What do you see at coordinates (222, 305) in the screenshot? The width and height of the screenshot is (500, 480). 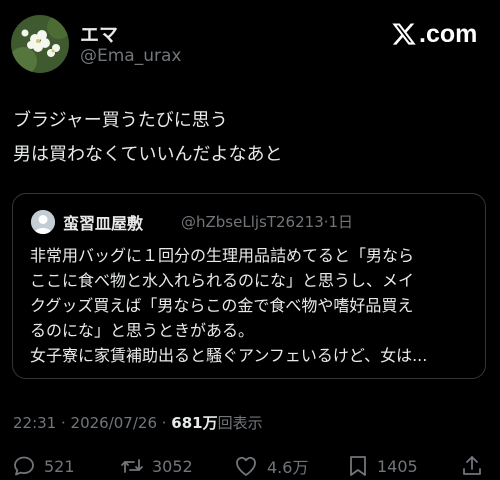 I see `quoted-line: クグッズ買えば「男ならこの金で食べ物や嗜好品買え` at bounding box center [222, 305].